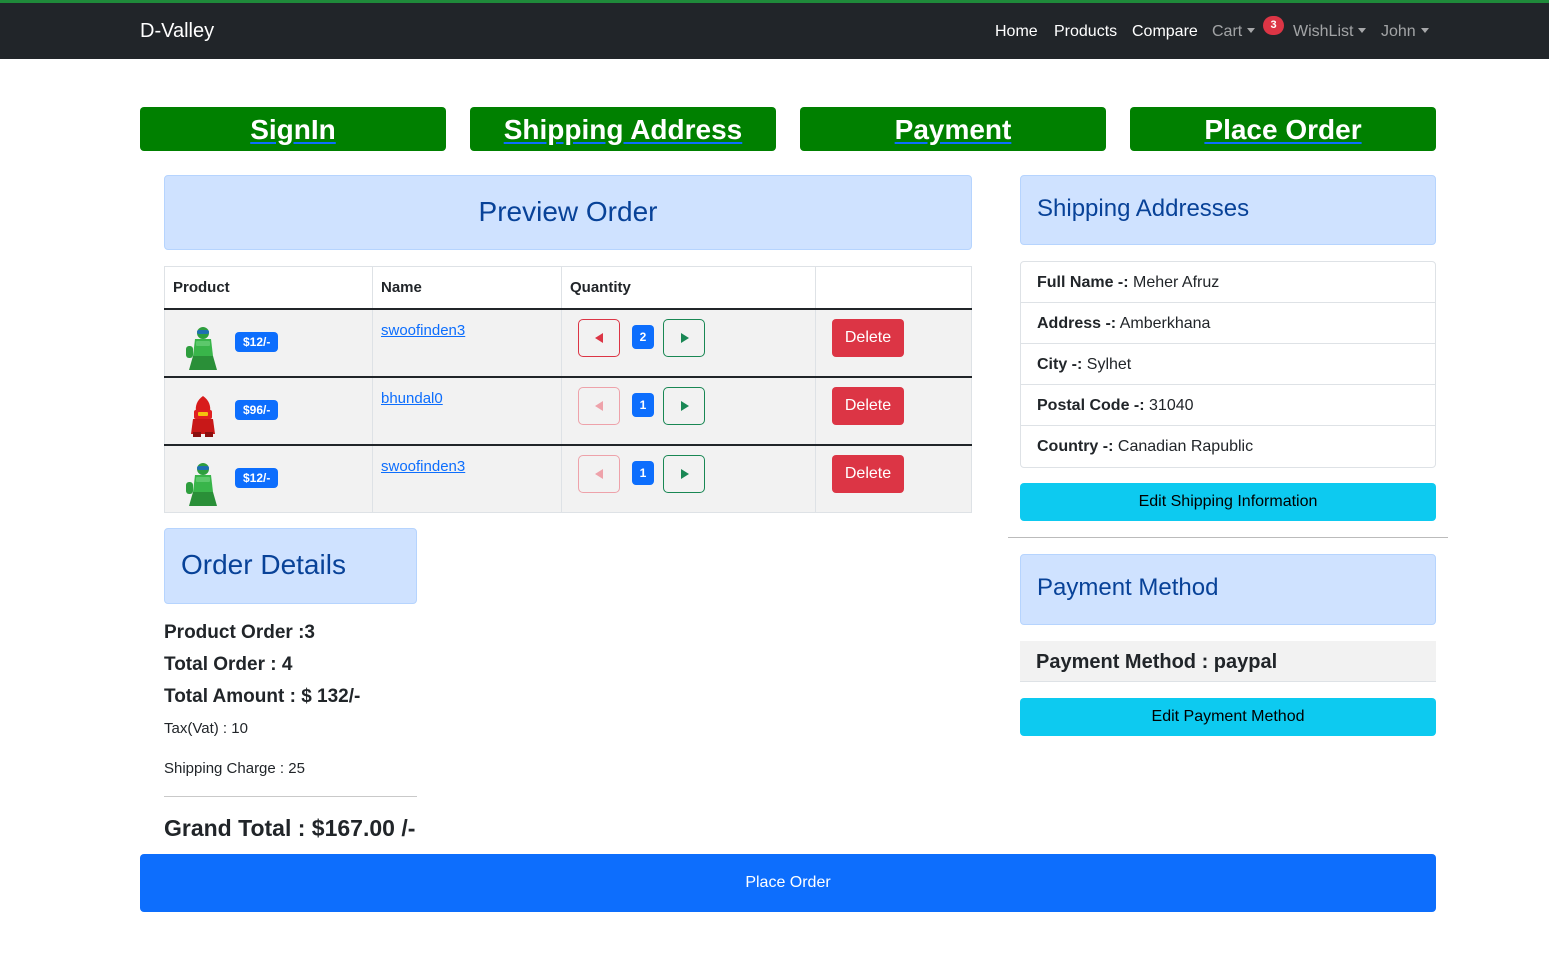  I want to click on product-order-count: Product Order :3, so click(239, 632).